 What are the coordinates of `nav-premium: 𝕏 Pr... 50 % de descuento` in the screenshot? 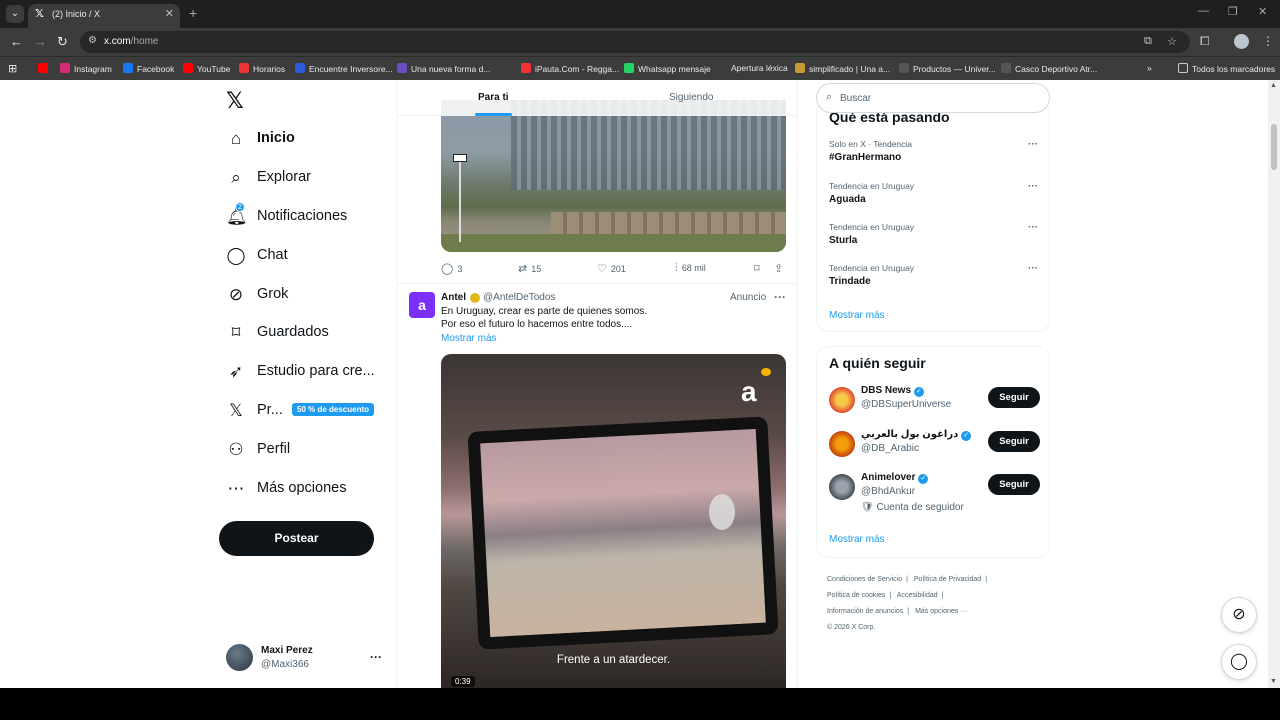 It's located at (311, 415).